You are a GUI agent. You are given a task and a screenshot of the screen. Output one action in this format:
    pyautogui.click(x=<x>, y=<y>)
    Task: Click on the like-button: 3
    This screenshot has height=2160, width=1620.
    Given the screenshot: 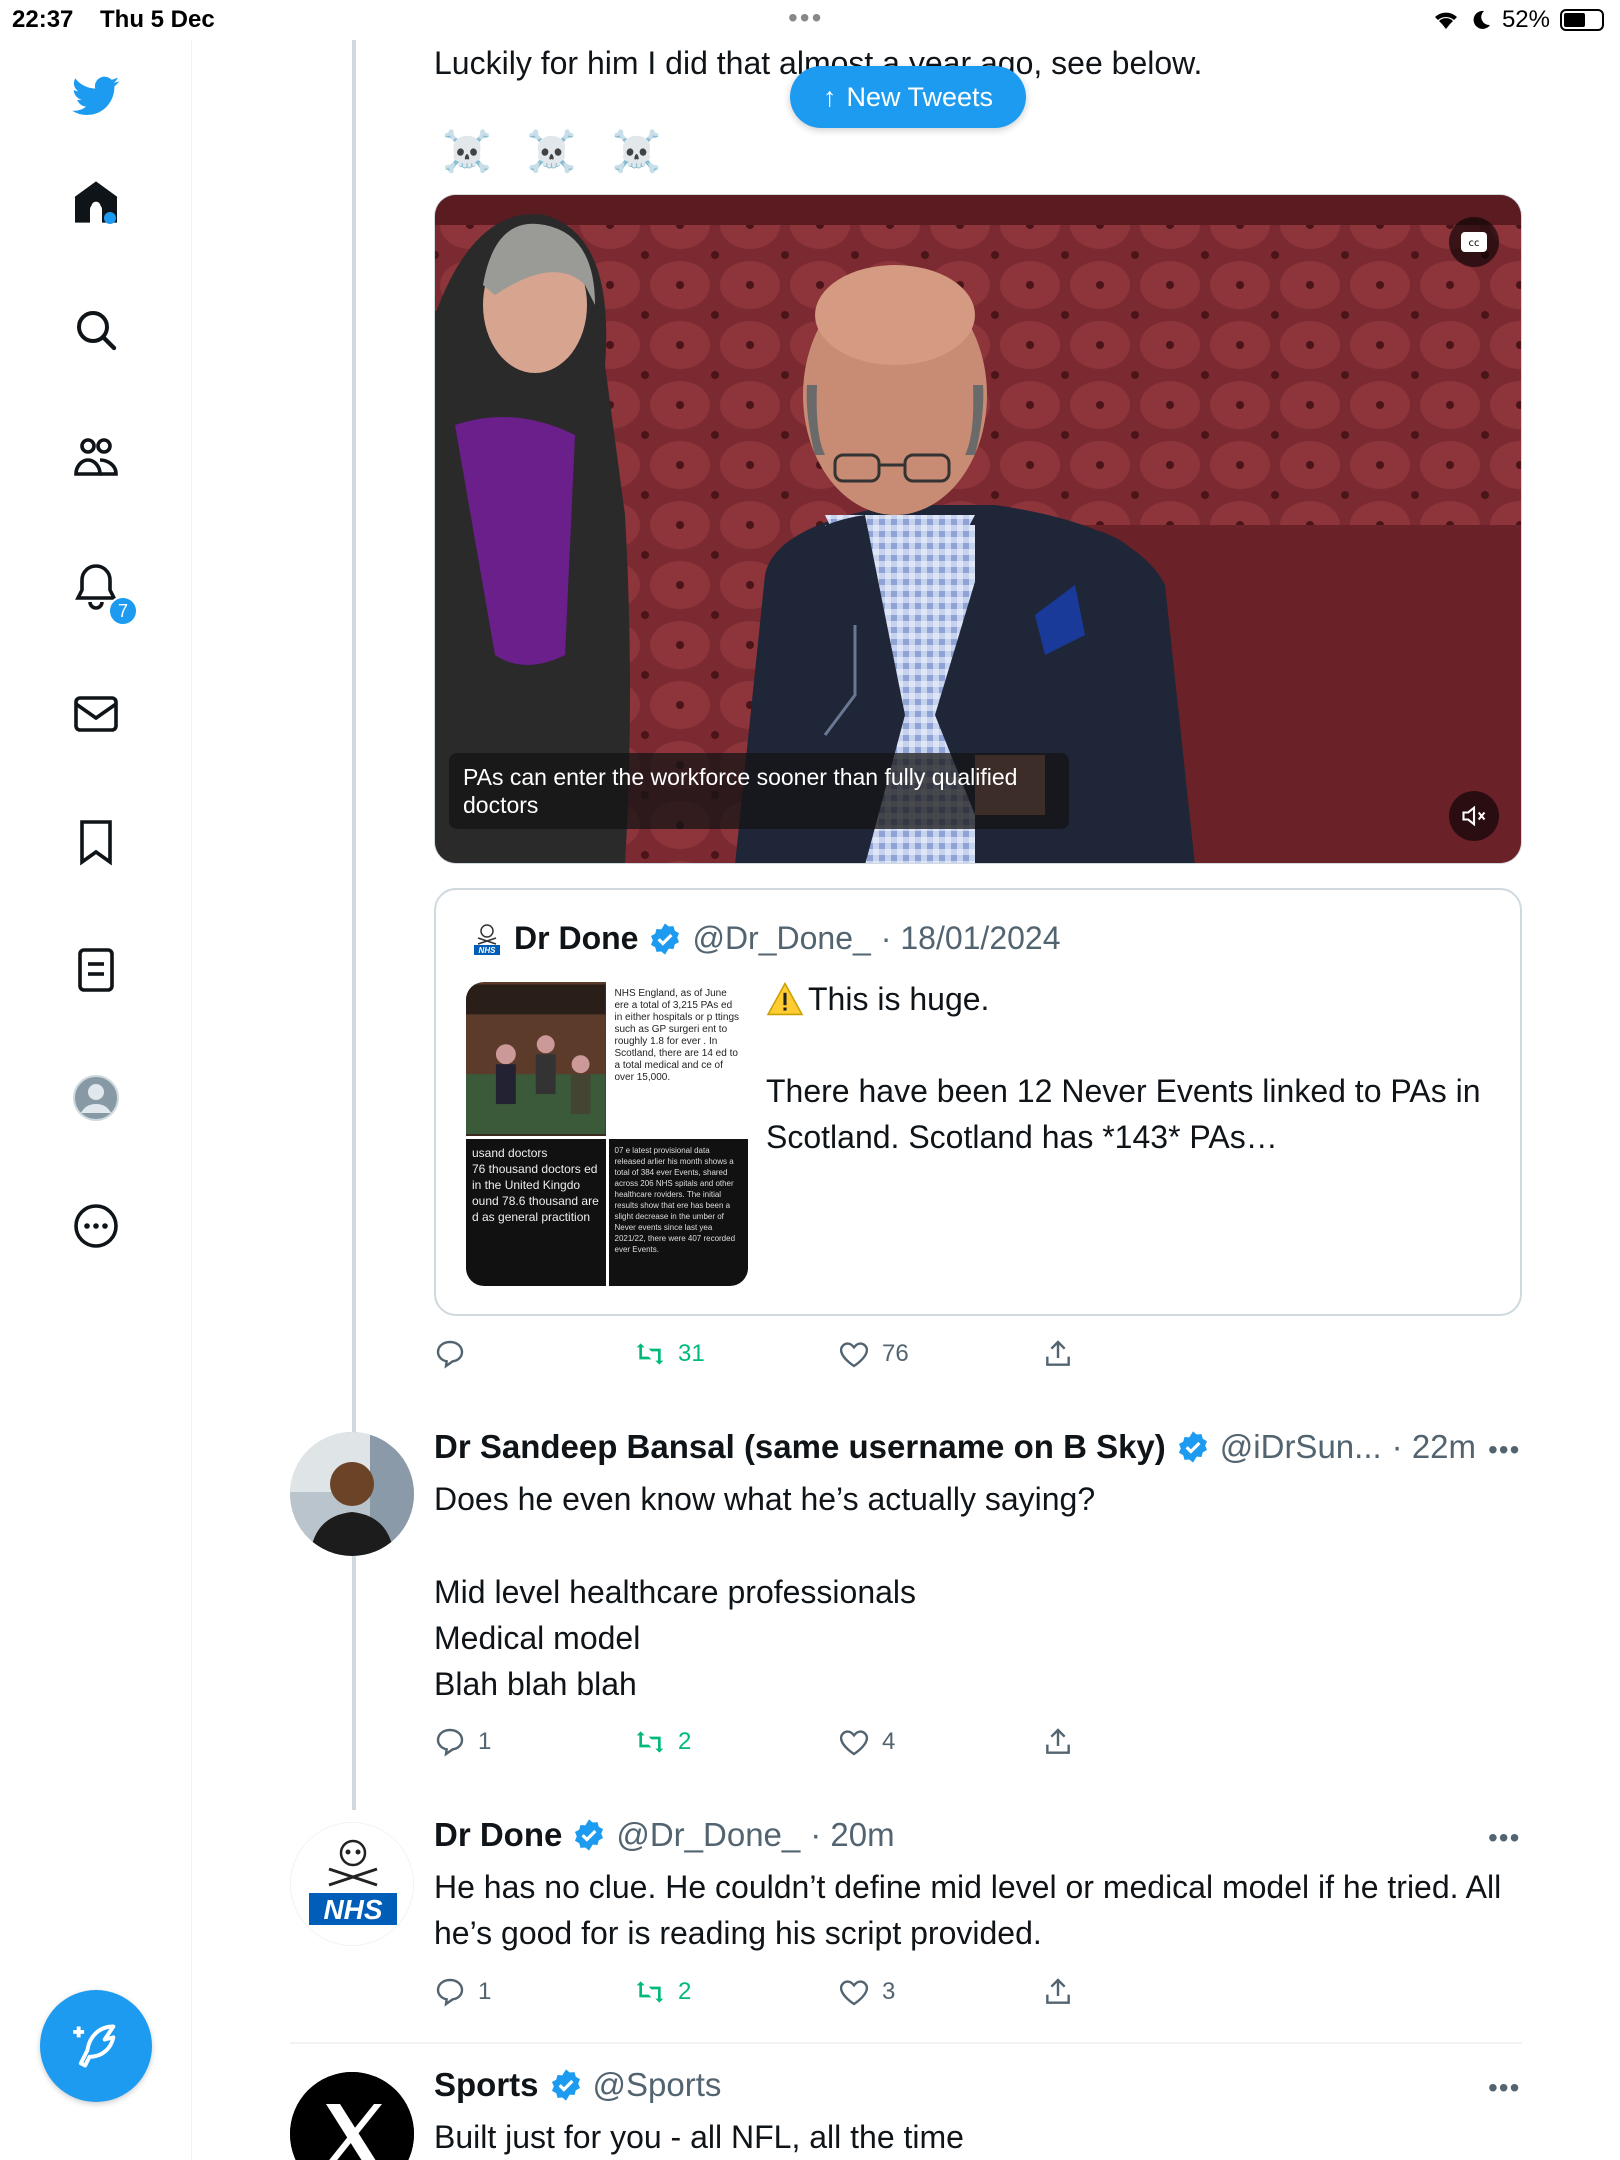 What is the action you would take?
    pyautogui.click(x=866, y=1992)
    